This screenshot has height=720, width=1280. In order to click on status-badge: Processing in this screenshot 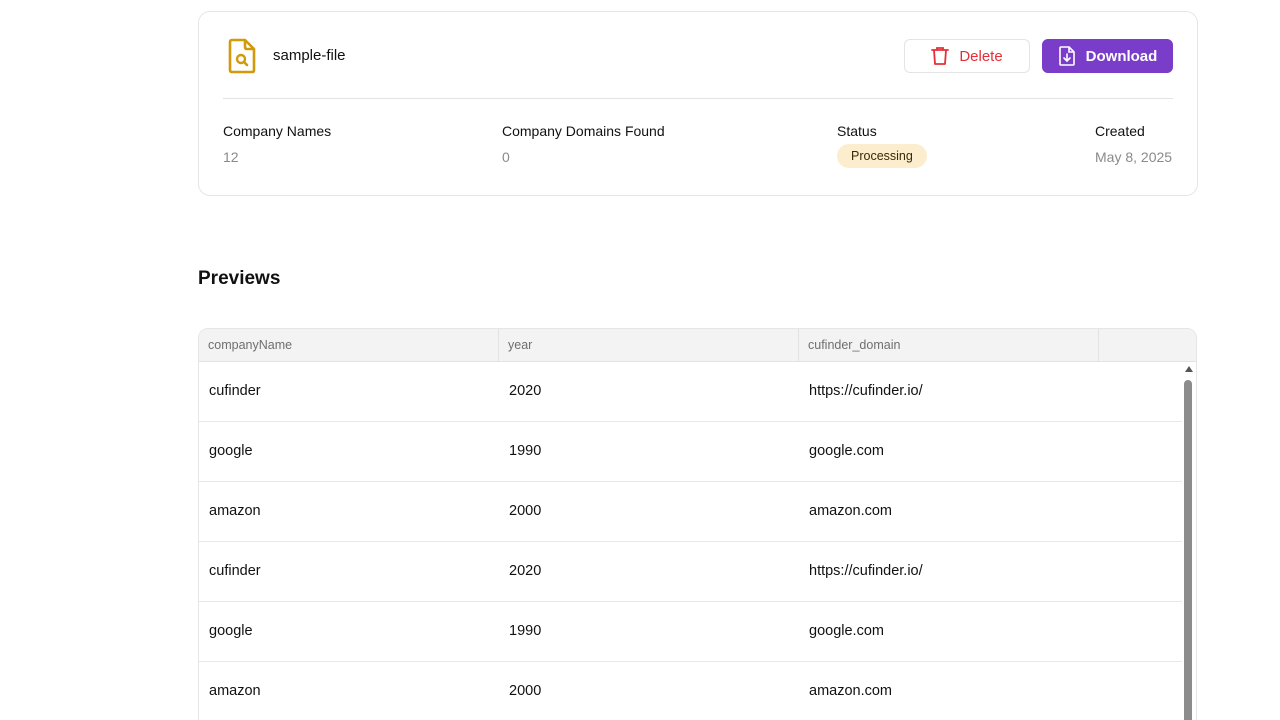, I will do `click(882, 156)`.